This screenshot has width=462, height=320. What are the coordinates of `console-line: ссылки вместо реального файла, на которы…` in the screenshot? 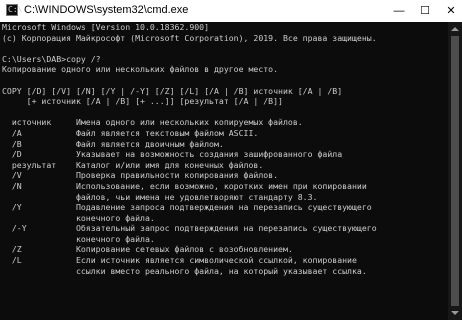 It's located at (184, 270).